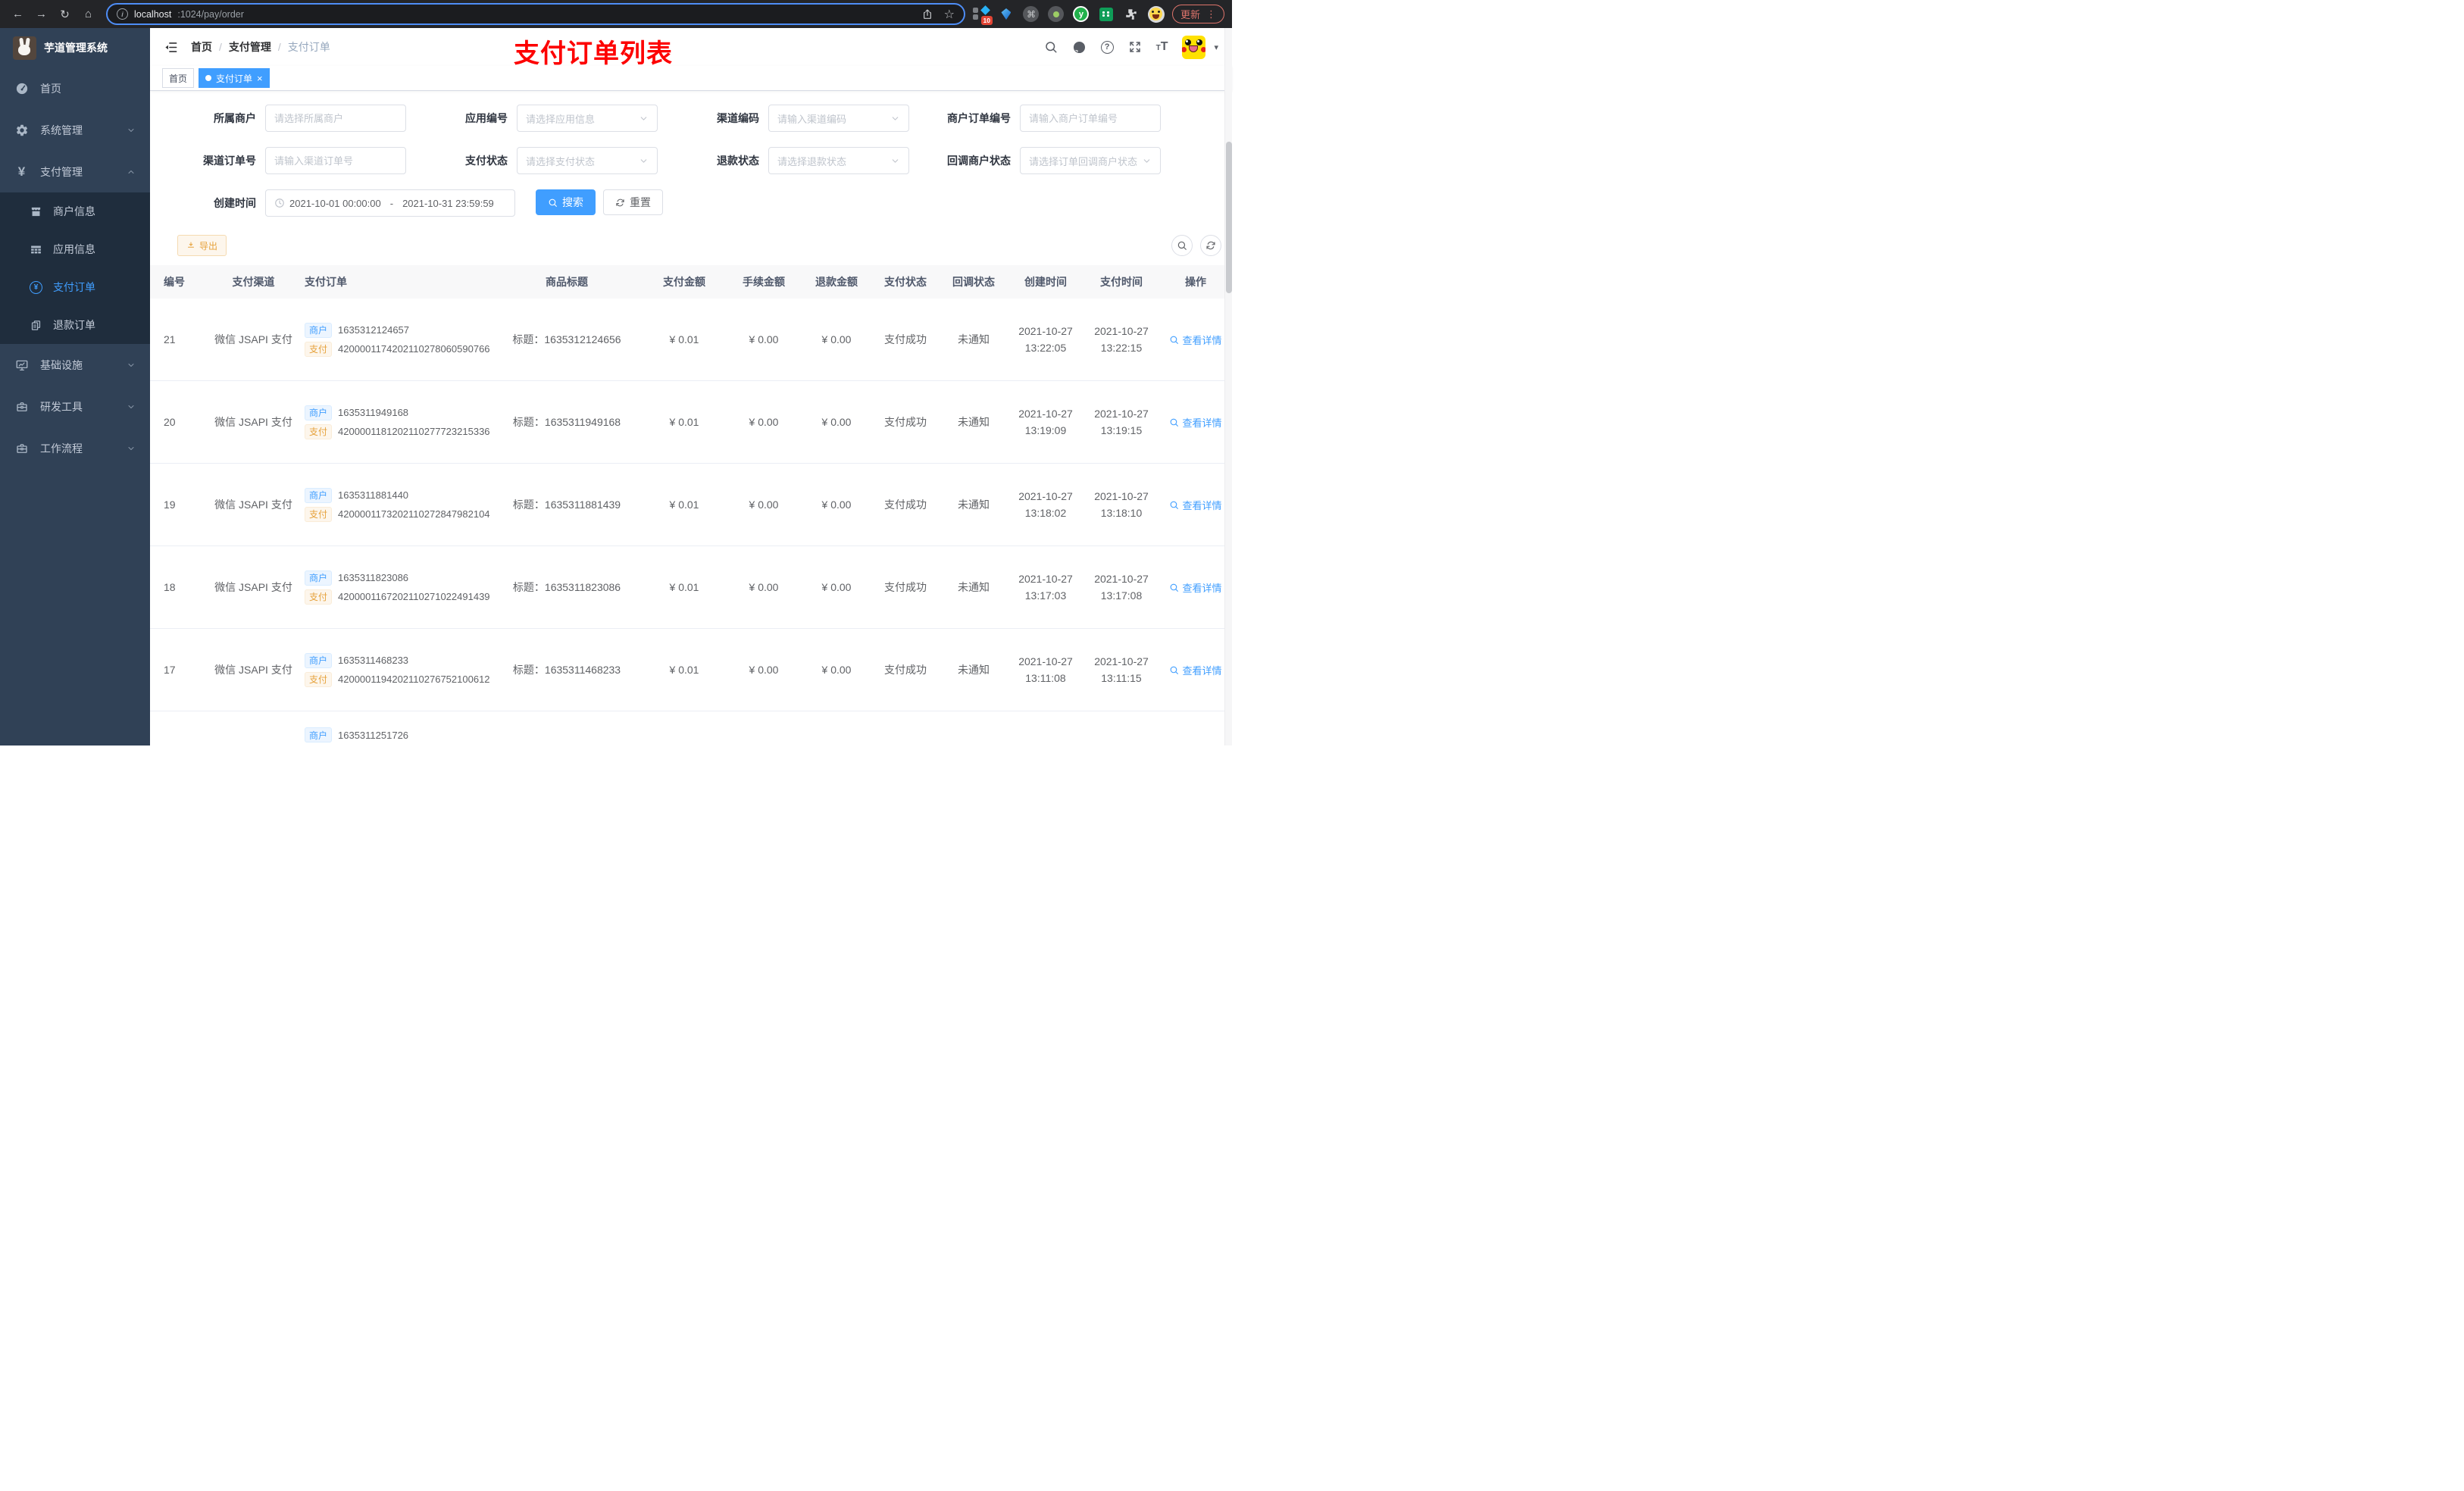 This screenshot has height=1491, width=2464. I want to click on browser-profile-avatar, so click(1156, 14).